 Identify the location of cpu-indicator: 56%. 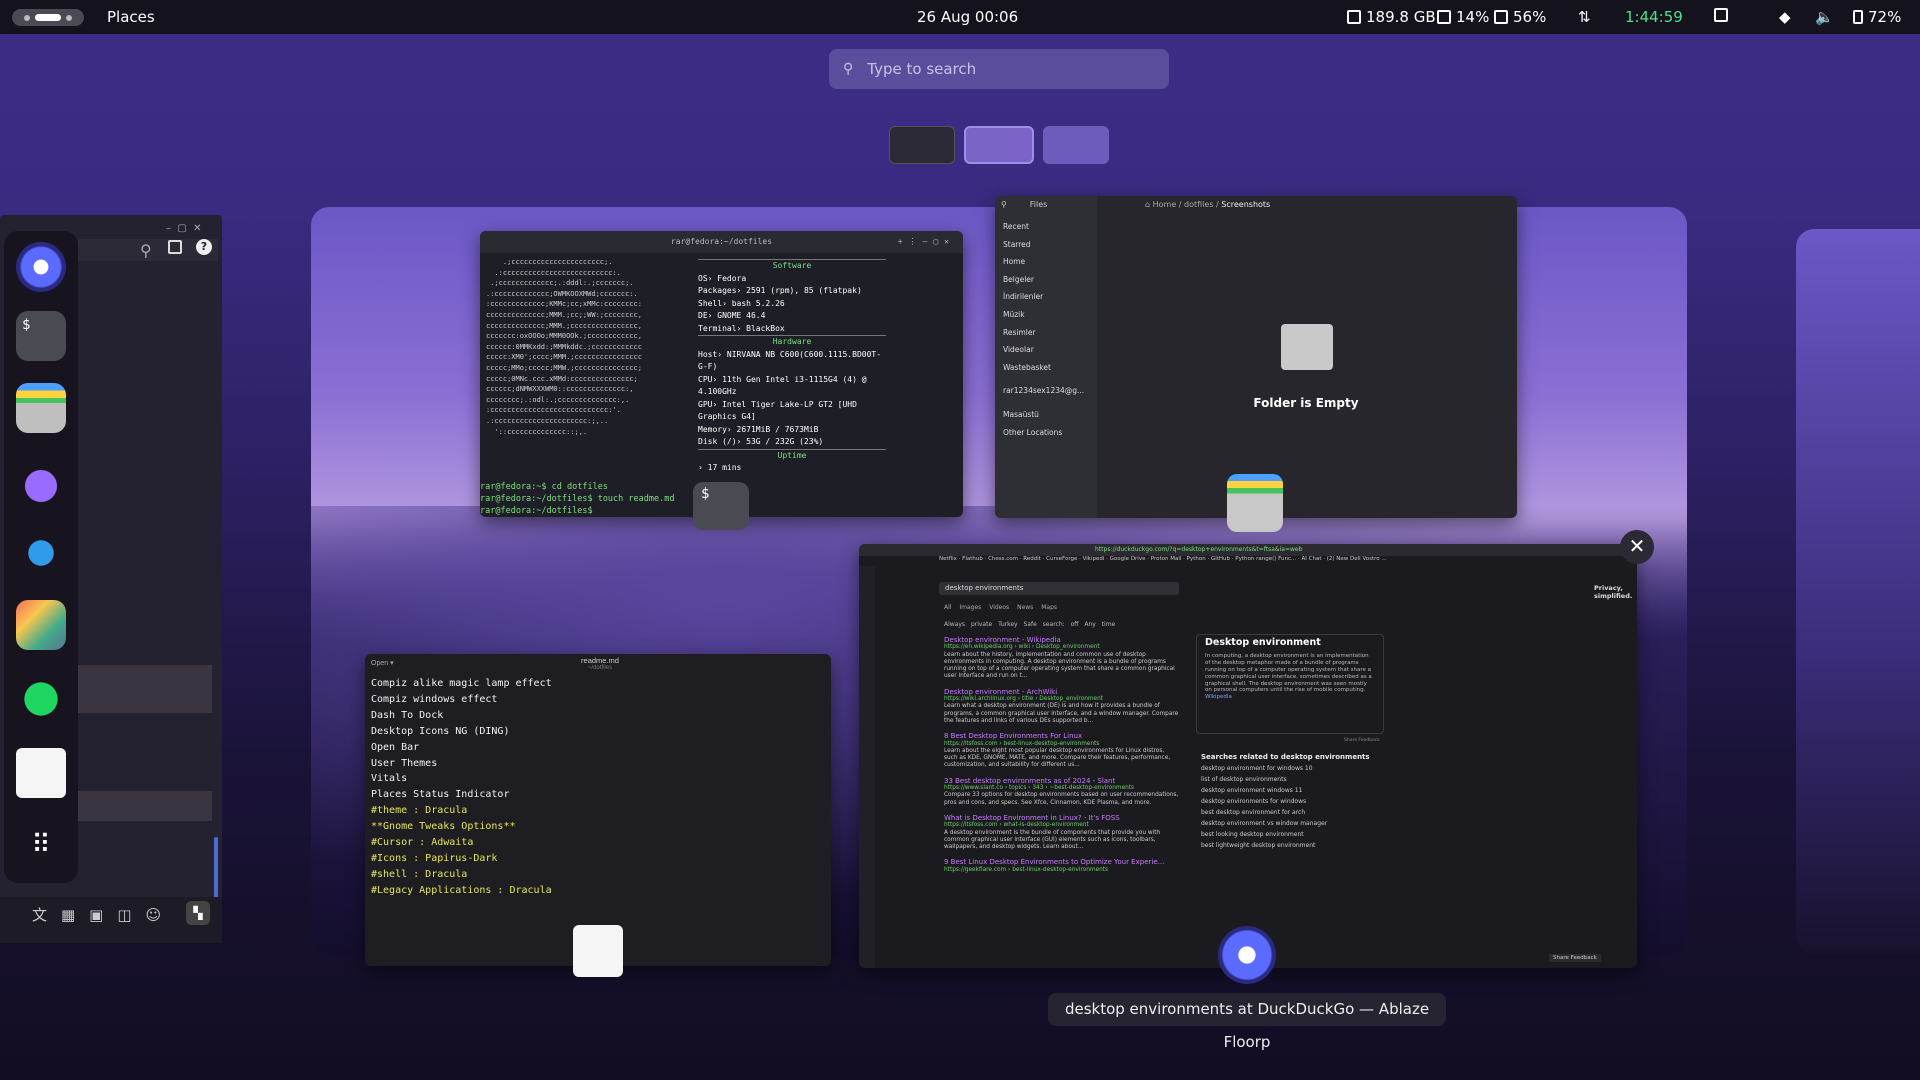
(1520, 17).